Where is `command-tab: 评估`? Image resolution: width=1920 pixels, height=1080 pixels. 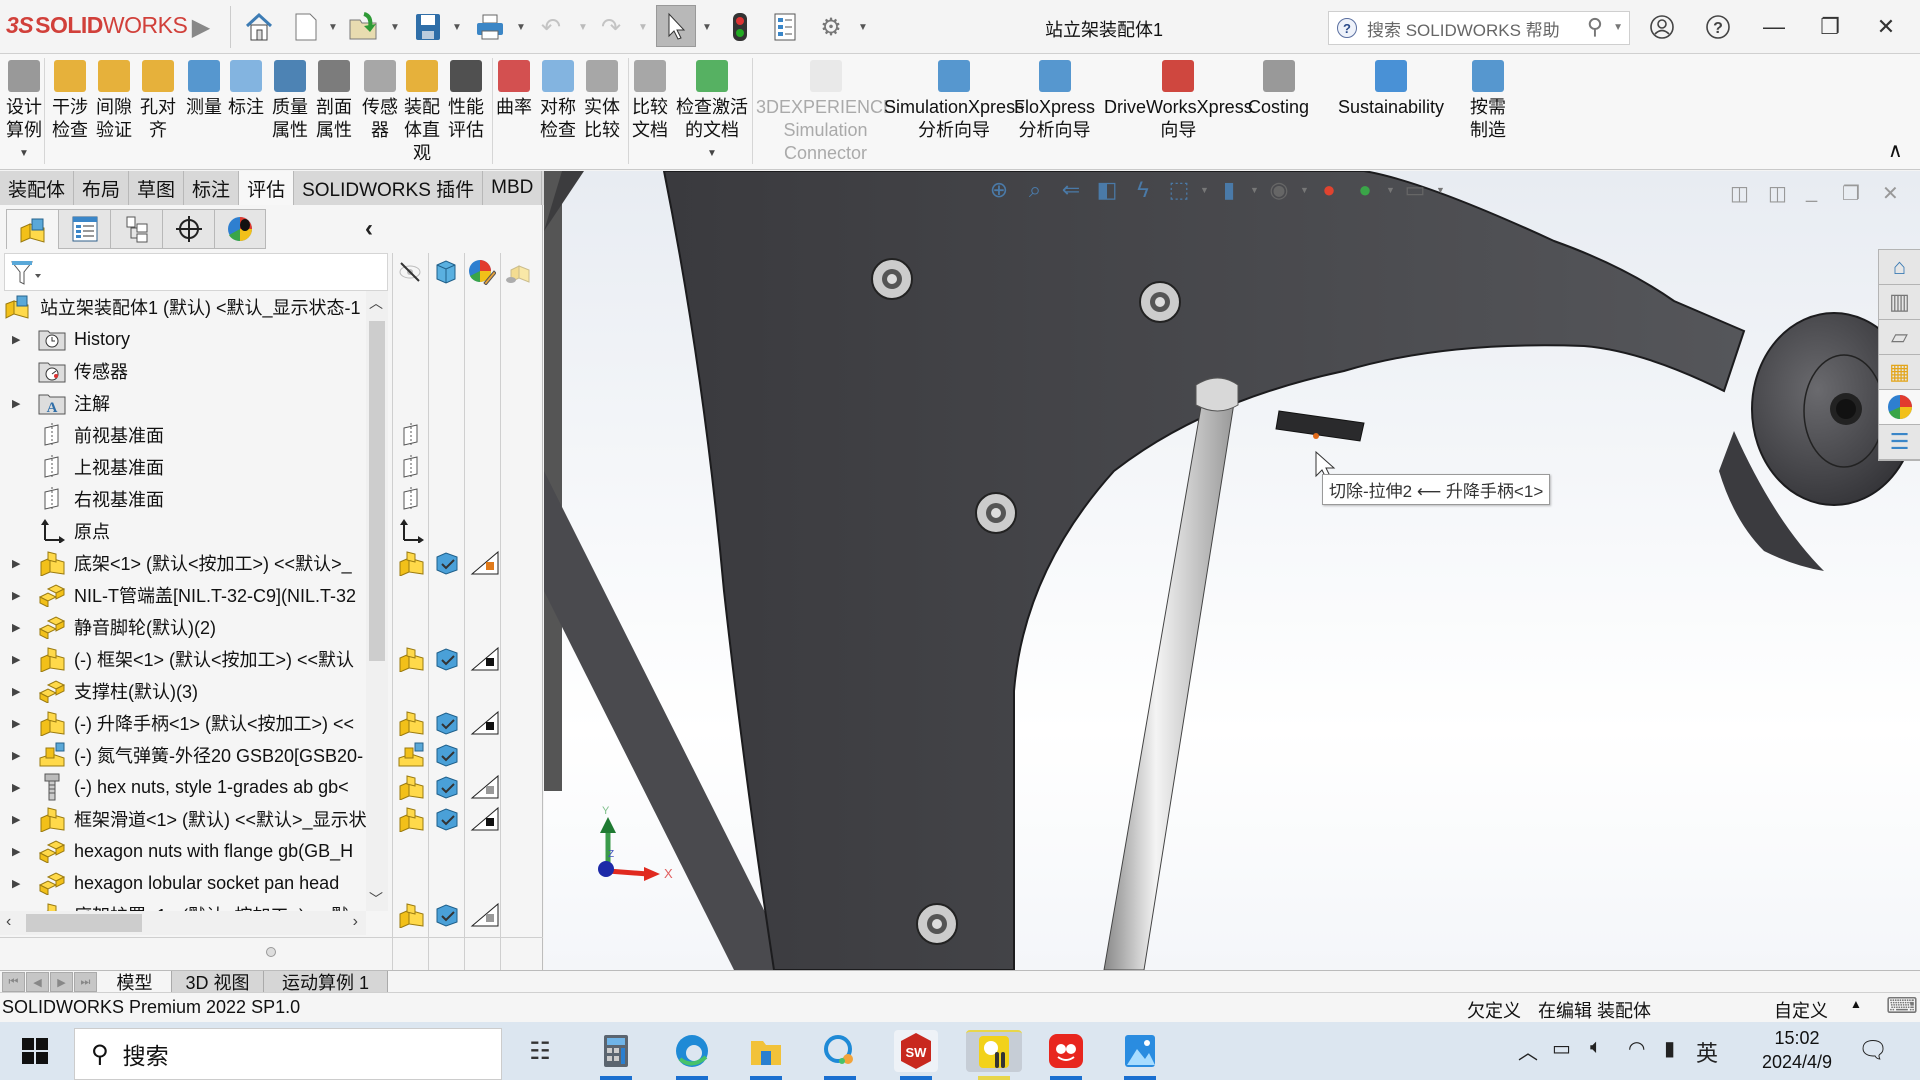
command-tab: 评估 is located at coordinates (267, 188).